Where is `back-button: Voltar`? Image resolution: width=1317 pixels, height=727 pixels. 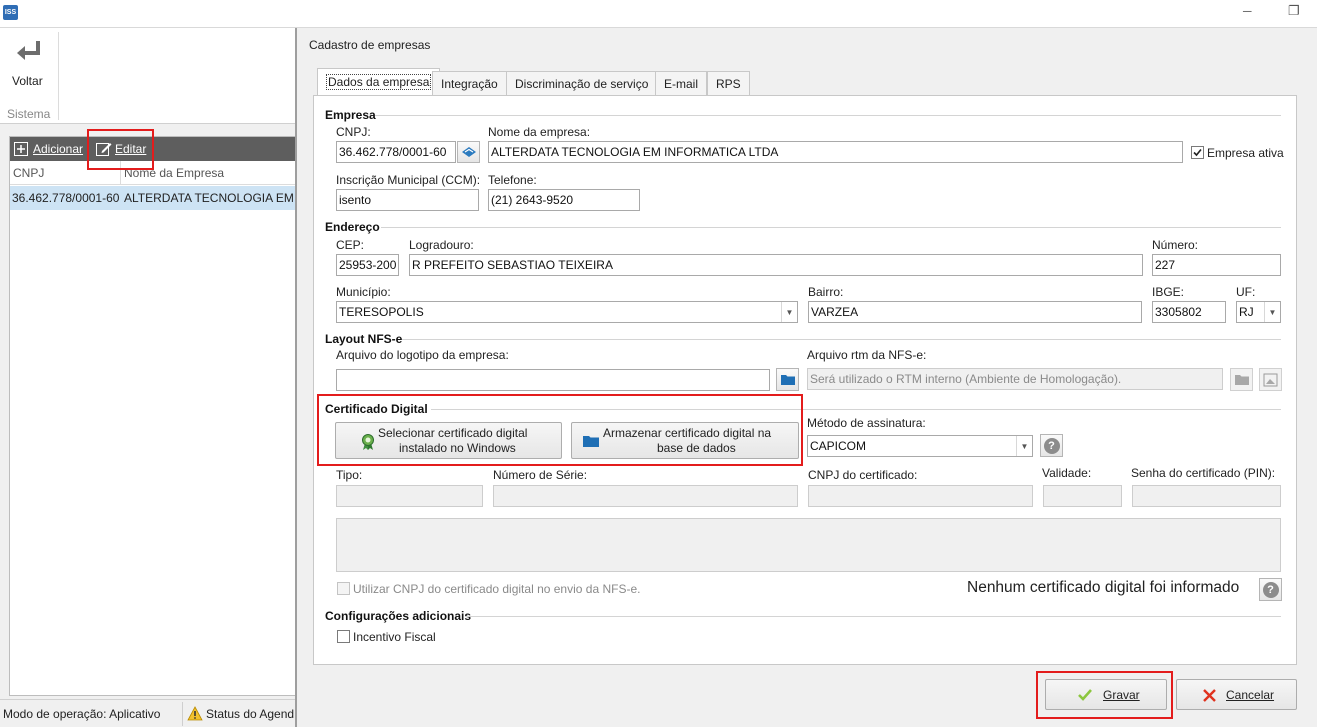
back-button: Voltar is located at coordinates (30, 63).